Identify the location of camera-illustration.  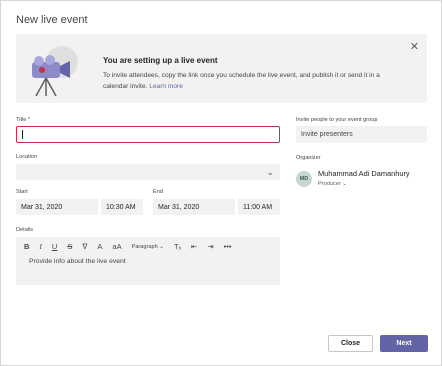
(55, 71).